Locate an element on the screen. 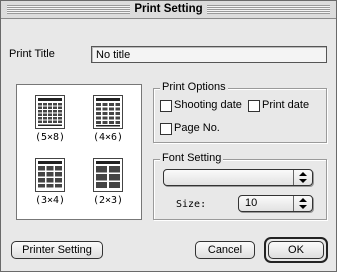 Image resolution: width=337 pixels, height=272 pixels. layout-4x6-caption: (4×6) is located at coordinates (108, 137).